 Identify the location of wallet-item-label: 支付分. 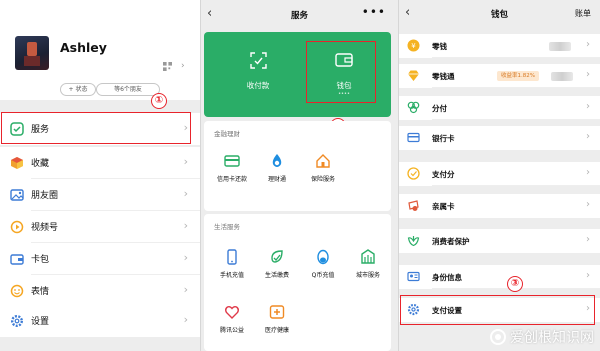
(443, 174).